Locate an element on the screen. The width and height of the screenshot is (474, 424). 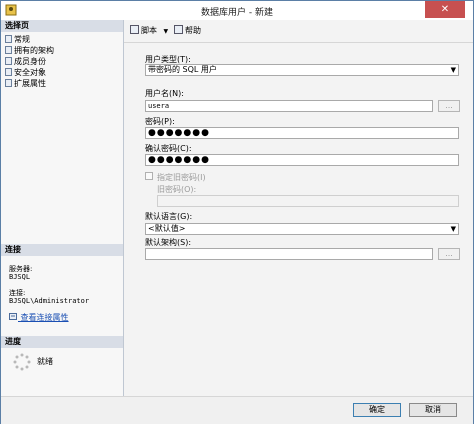
page-item-label: 扩展属性 is located at coordinates (30, 83).